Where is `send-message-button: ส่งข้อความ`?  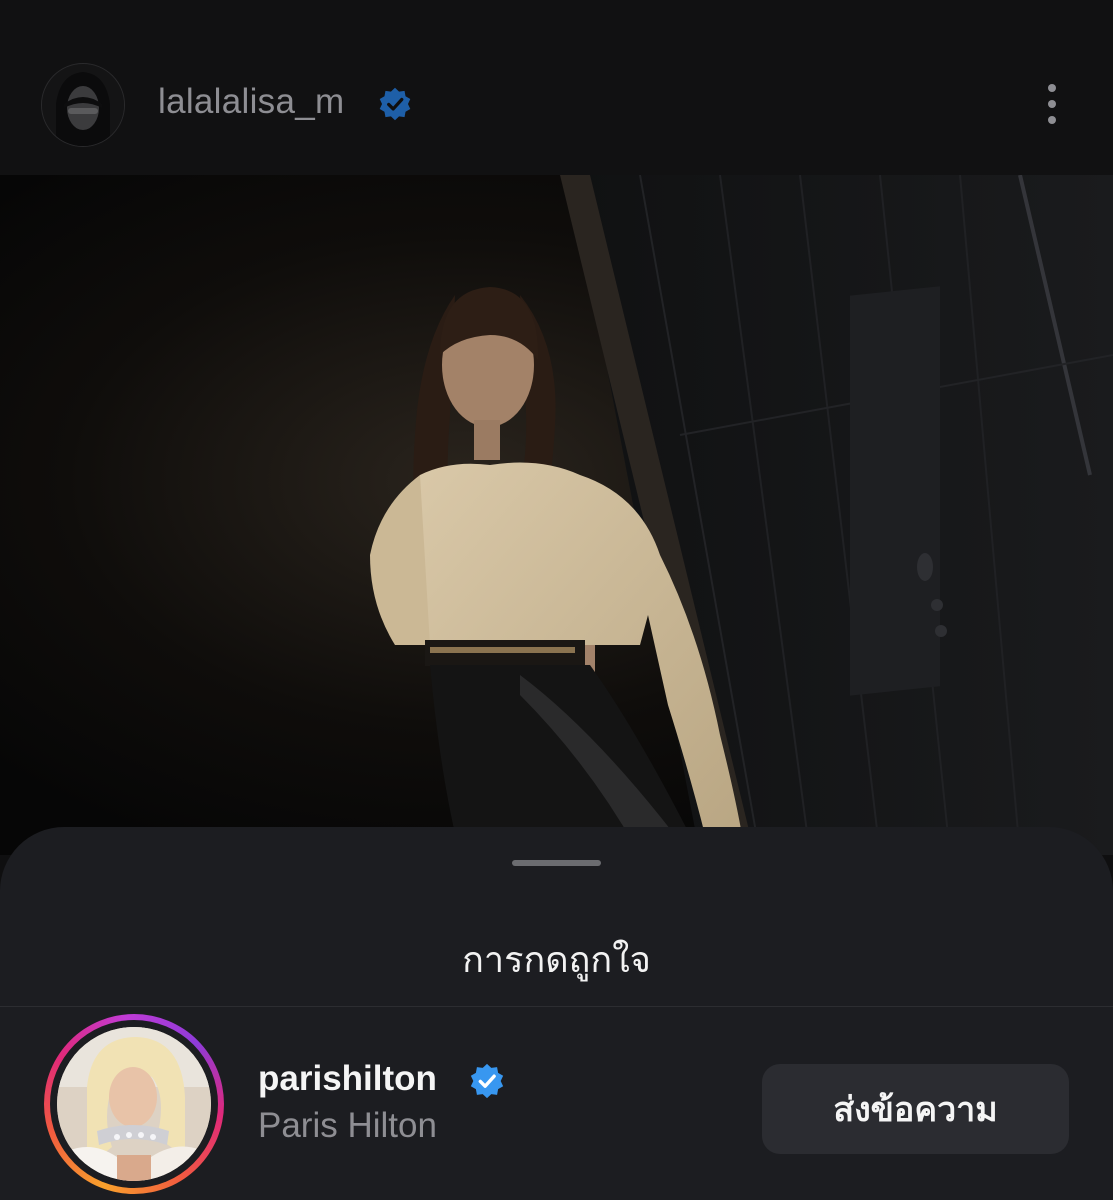 send-message-button: ส่งข้อความ is located at coordinates (915, 1109).